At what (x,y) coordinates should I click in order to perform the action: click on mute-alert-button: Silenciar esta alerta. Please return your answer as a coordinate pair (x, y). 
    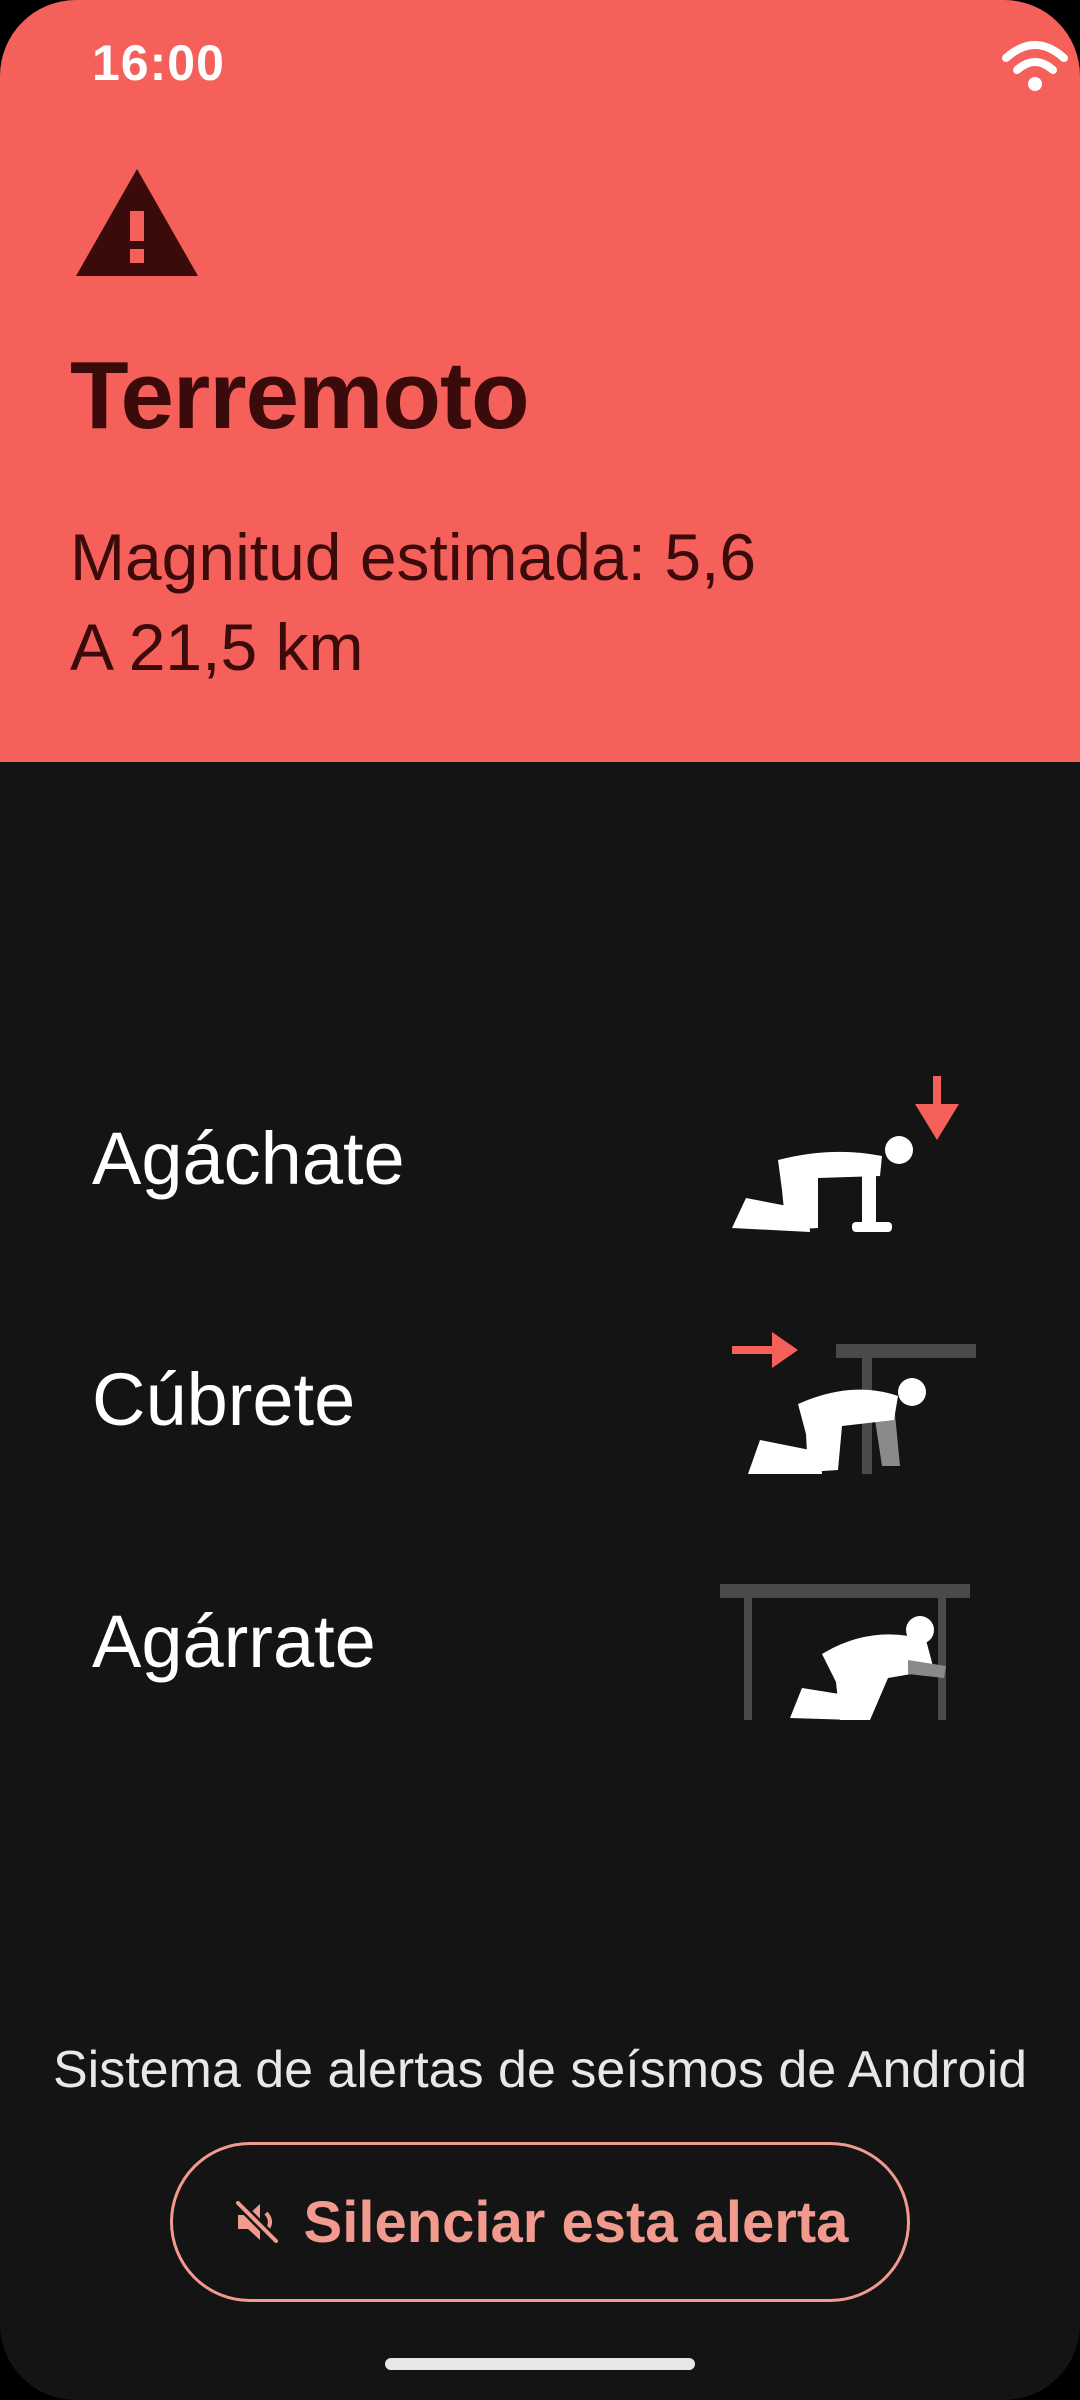
    Looking at the image, I should click on (540, 2222).